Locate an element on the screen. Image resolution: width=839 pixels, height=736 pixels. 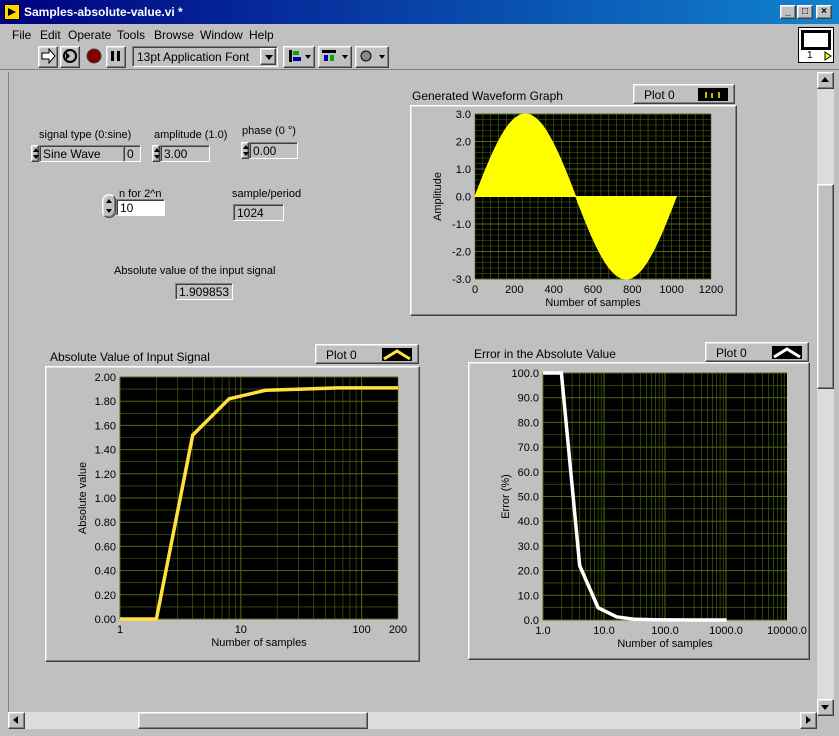
y-axis-label: Absolute value is located at coordinates (83, 498).